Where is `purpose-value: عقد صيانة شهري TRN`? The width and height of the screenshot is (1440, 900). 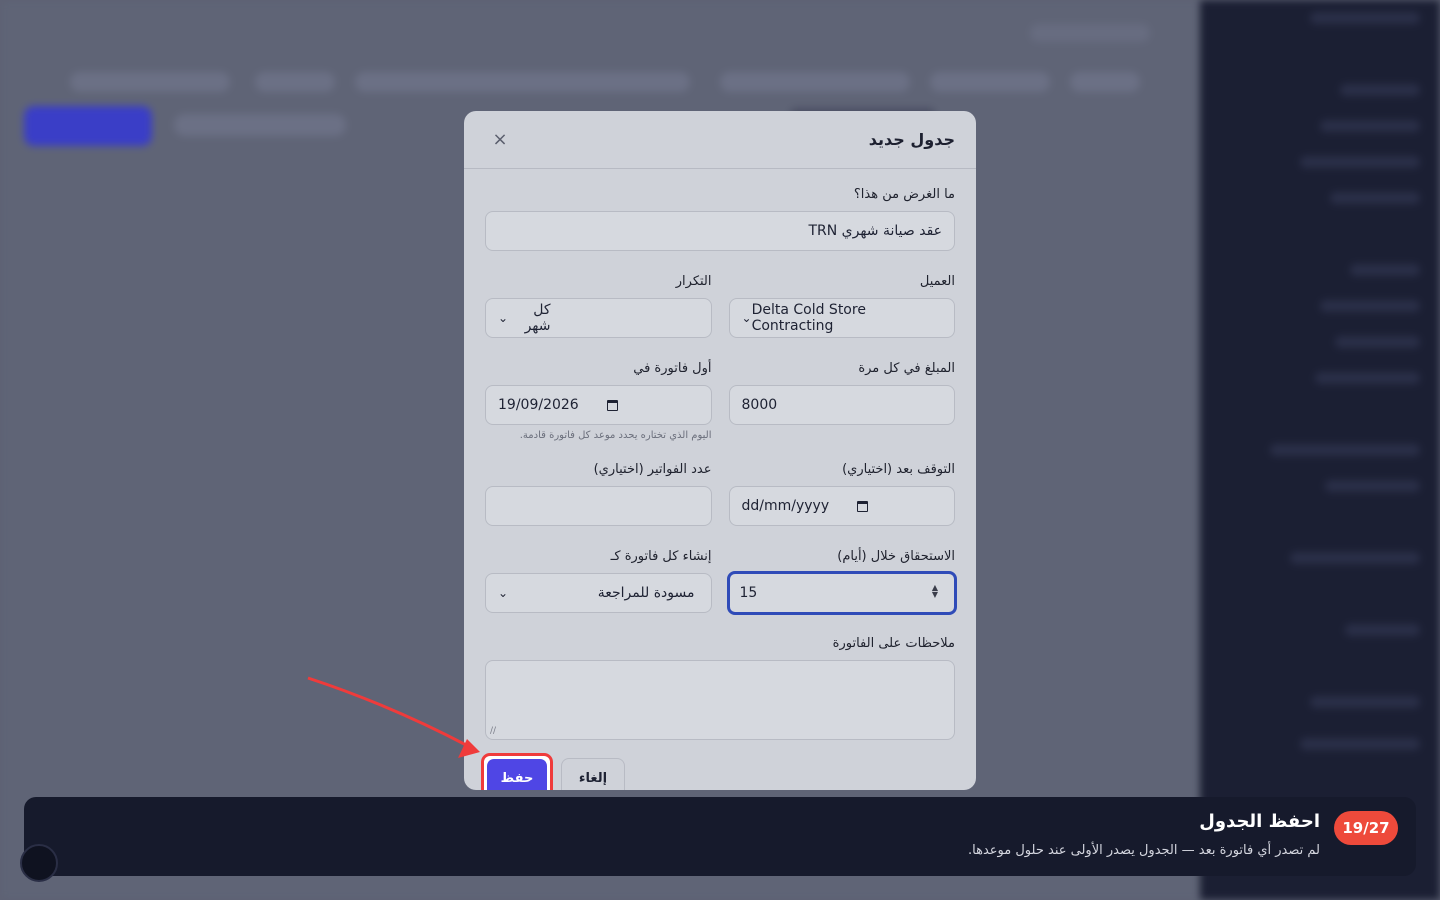
purpose-value: عقد صيانة شهري TRN is located at coordinates (875, 231).